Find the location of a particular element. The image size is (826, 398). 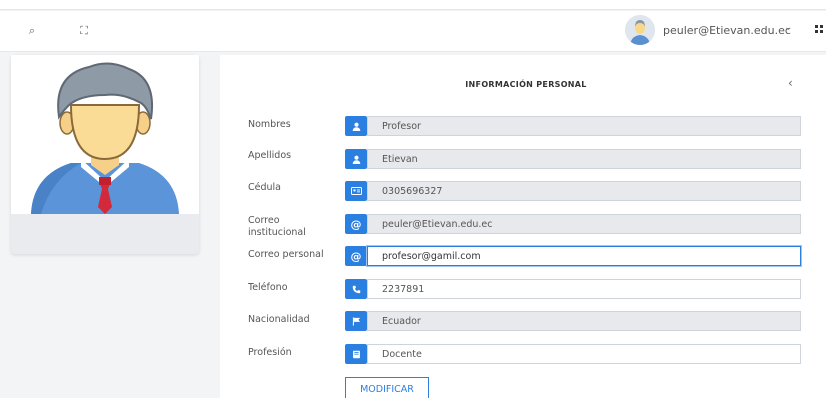

collapse-chevron-icon: ‹ is located at coordinates (790, 83).